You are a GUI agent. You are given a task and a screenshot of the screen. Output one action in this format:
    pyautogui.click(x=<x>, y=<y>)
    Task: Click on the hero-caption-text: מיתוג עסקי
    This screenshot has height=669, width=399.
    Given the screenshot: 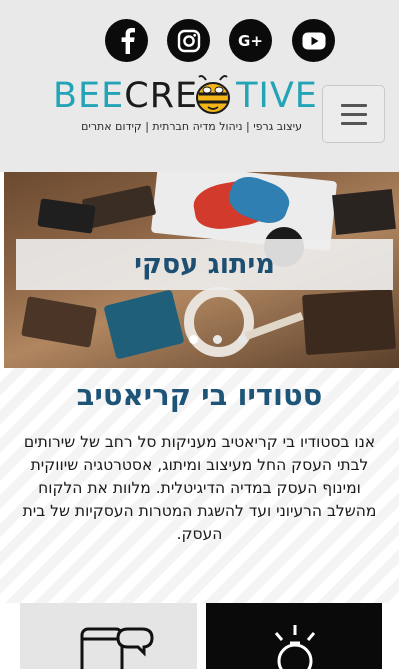 What is the action you would take?
    pyautogui.click(x=204, y=264)
    